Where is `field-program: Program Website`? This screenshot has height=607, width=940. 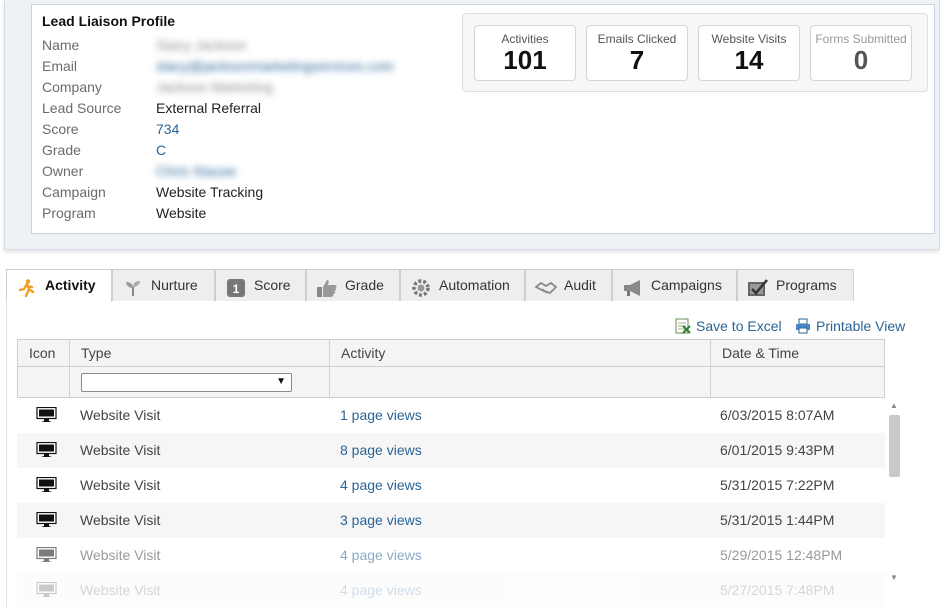
field-program: Program Website is located at coordinates (252, 213).